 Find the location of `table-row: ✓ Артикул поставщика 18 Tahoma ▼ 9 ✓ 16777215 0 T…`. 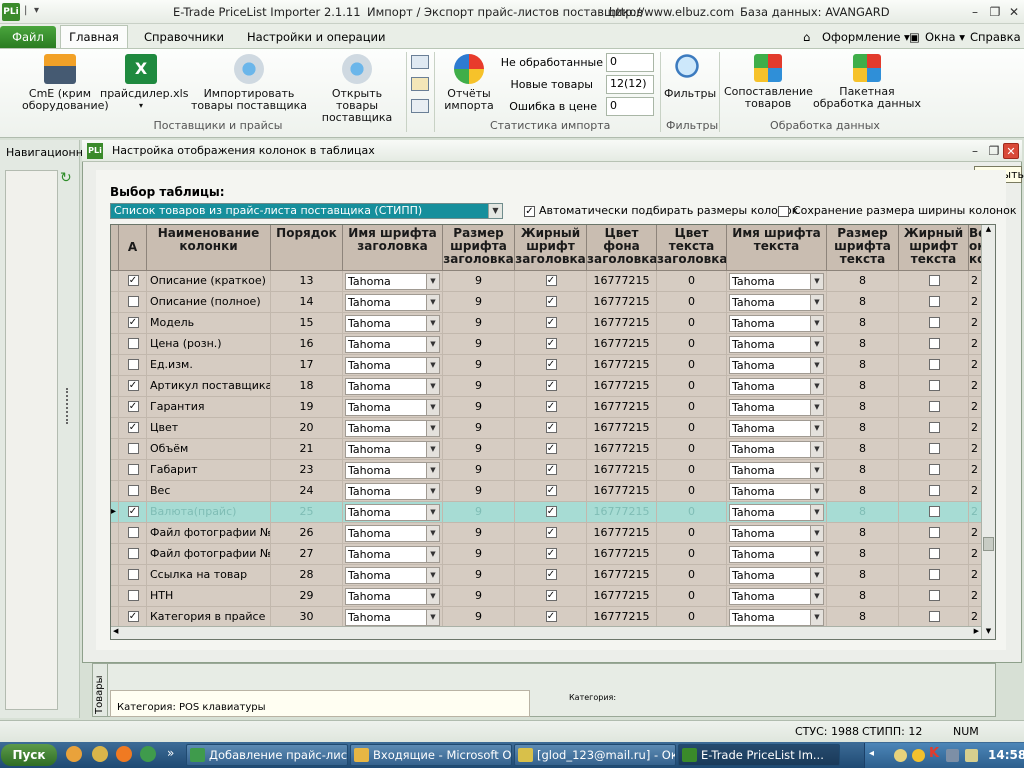

table-row: ✓ Артикул поставщика 18 Tahoma ▼ 9 ✓ 16777215 0 T… is located at coordinates (548, 386).